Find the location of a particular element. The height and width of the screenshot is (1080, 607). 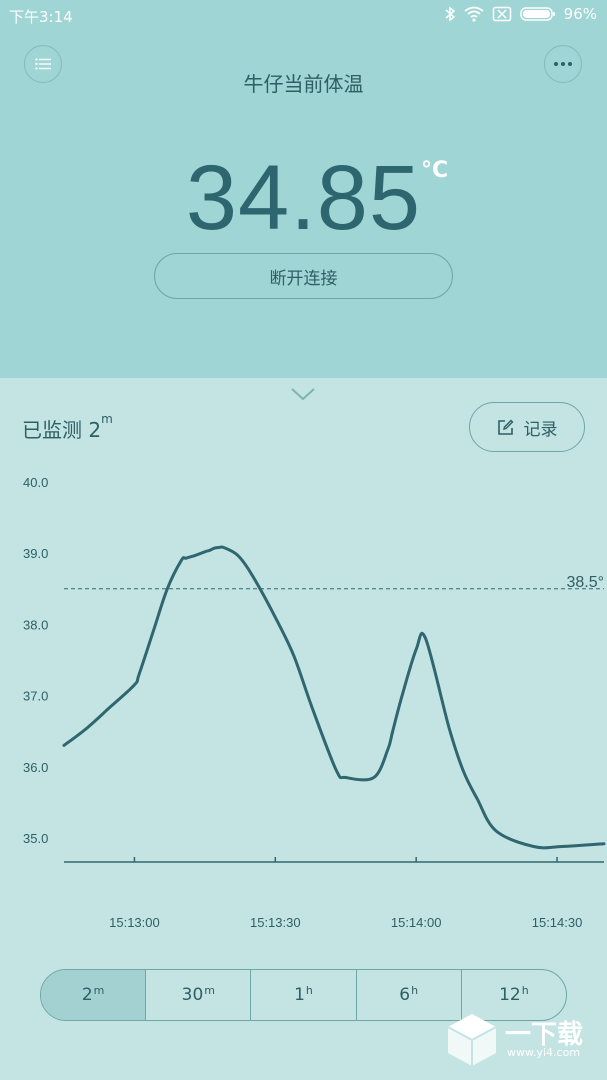

watermark-logo-icon is located at coordinates (472, 1040).